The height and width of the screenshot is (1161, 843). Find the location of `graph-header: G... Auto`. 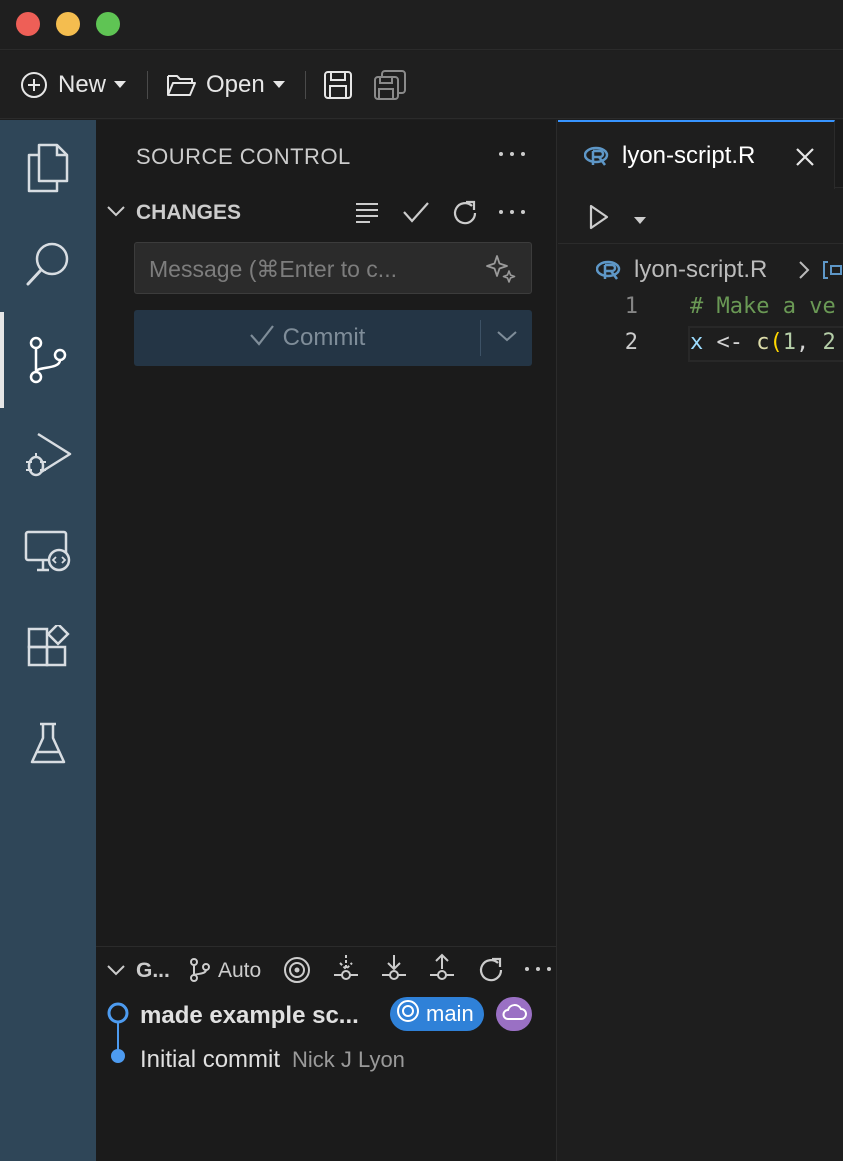

graph-header: G... Auto is located at coordinates (326, 969).